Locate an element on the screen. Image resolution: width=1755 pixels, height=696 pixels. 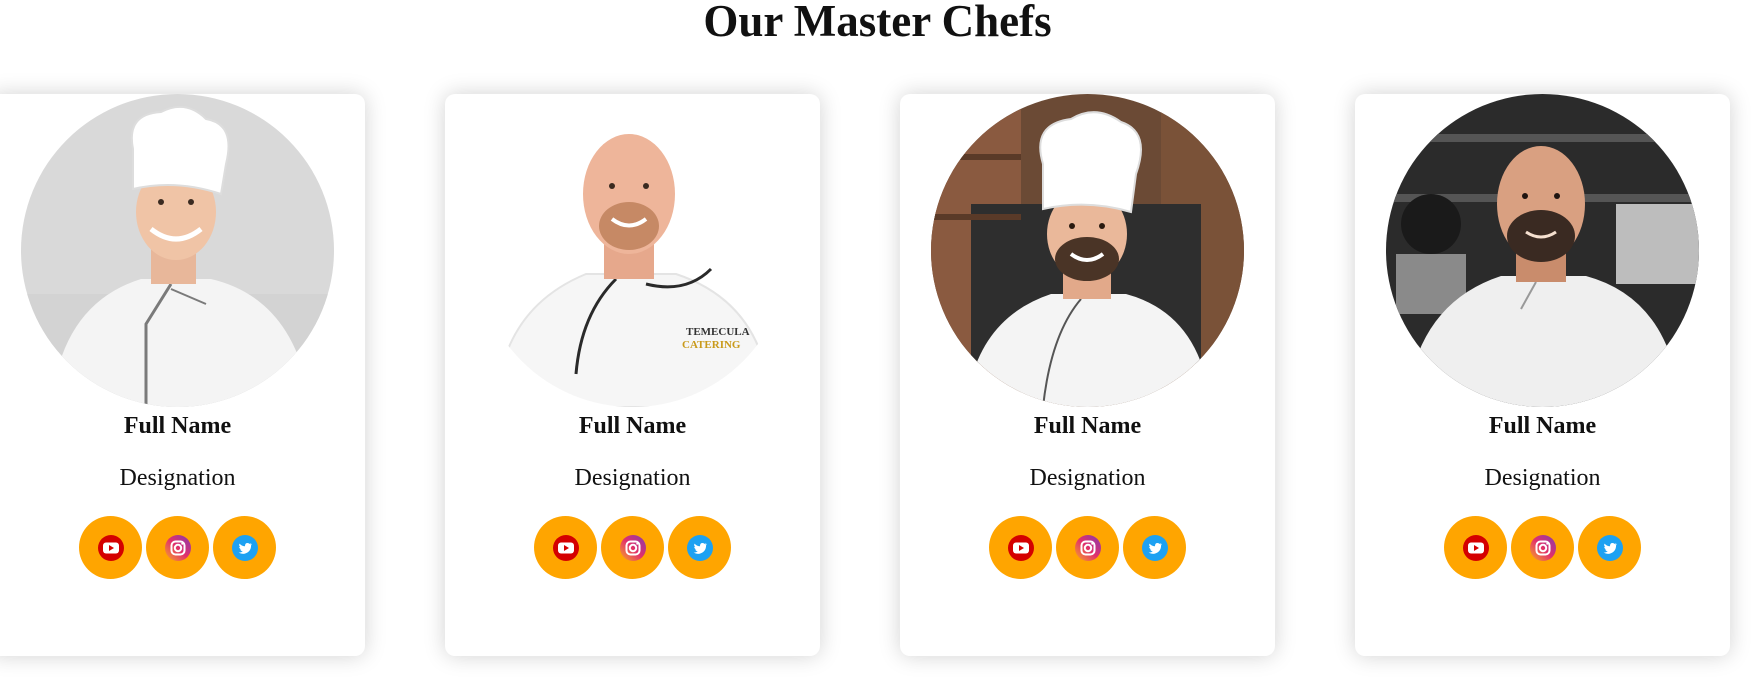
chef-photo: TEMECULA CATERING is located at coordinates (632, 250).